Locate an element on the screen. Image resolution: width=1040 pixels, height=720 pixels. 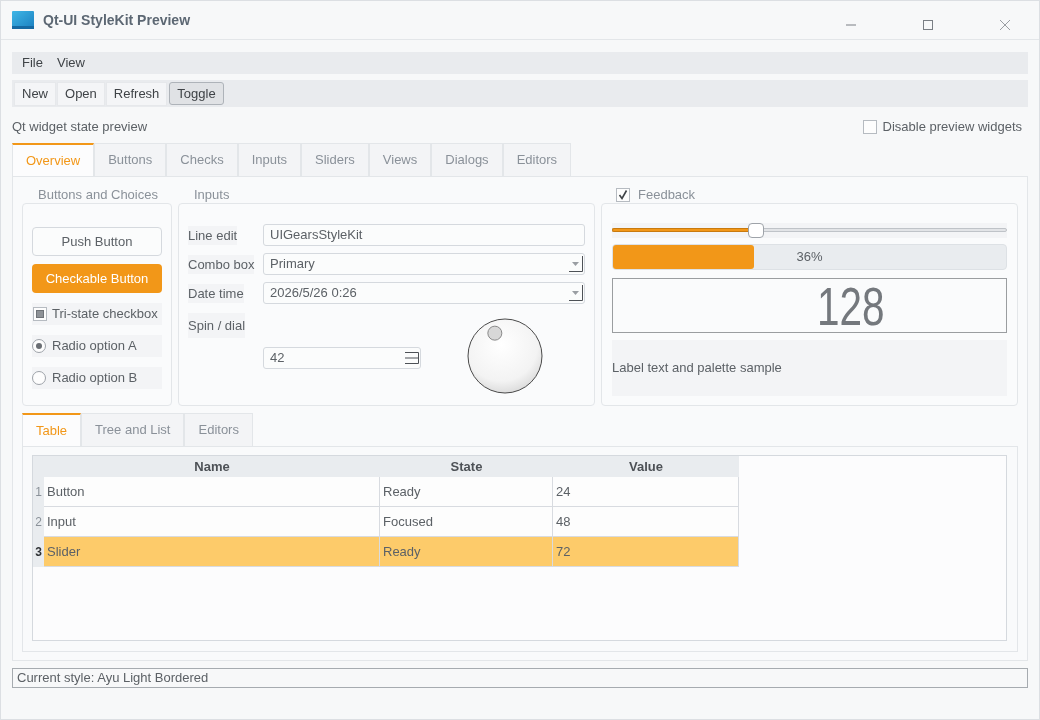
column-header: Value is located at coordinates (646, 466).